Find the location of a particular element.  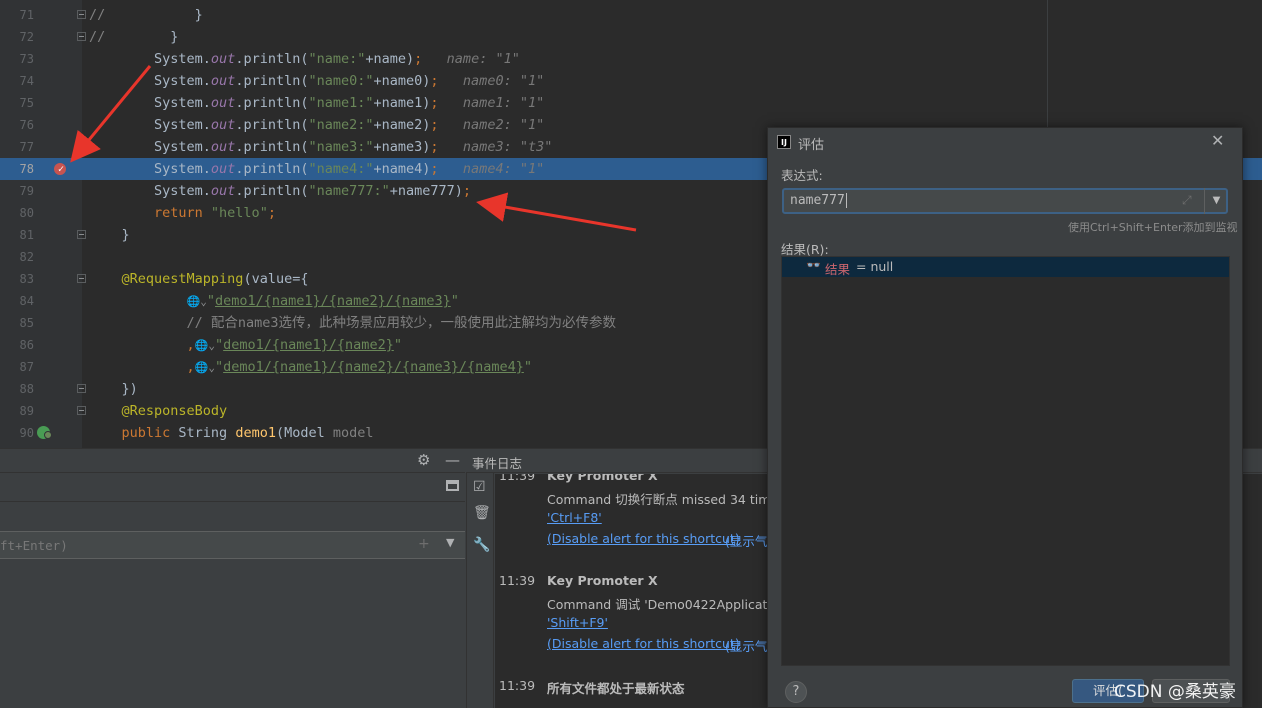

log-time: 11:39 is located at coordinates (517, 685).